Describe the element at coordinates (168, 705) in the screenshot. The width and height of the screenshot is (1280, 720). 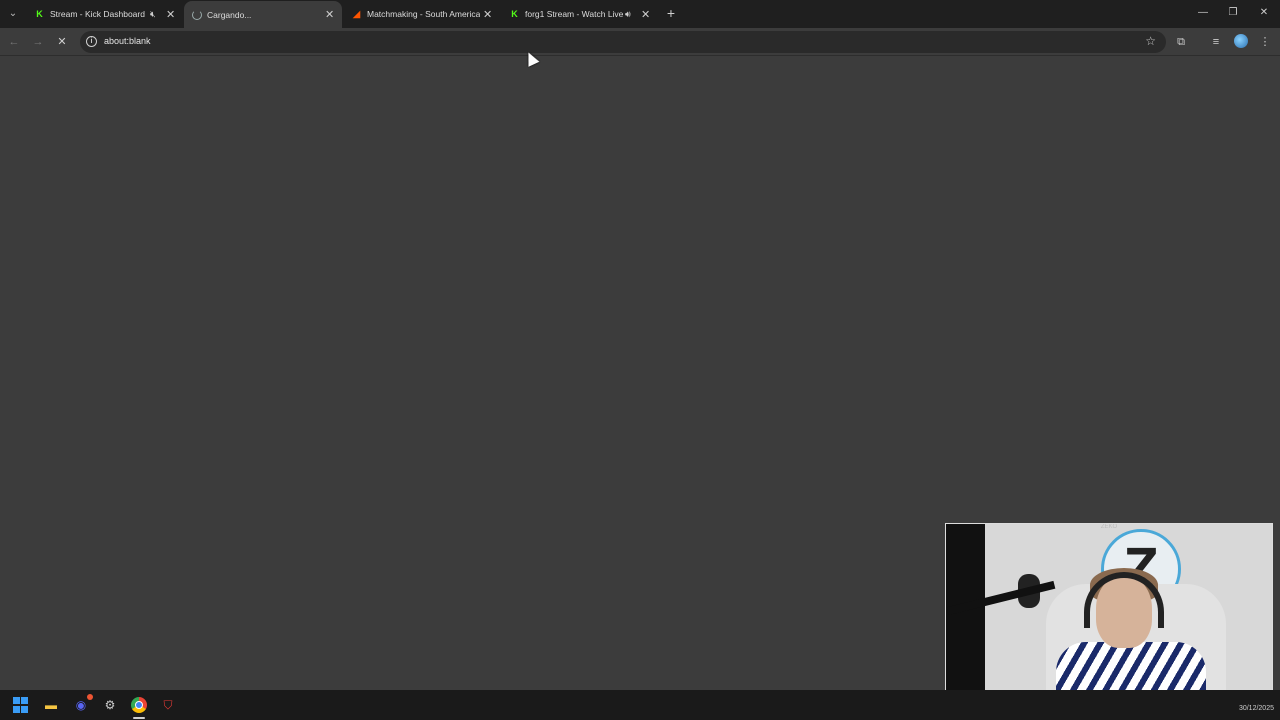
I see `shield-icon: ⛉` at that location.